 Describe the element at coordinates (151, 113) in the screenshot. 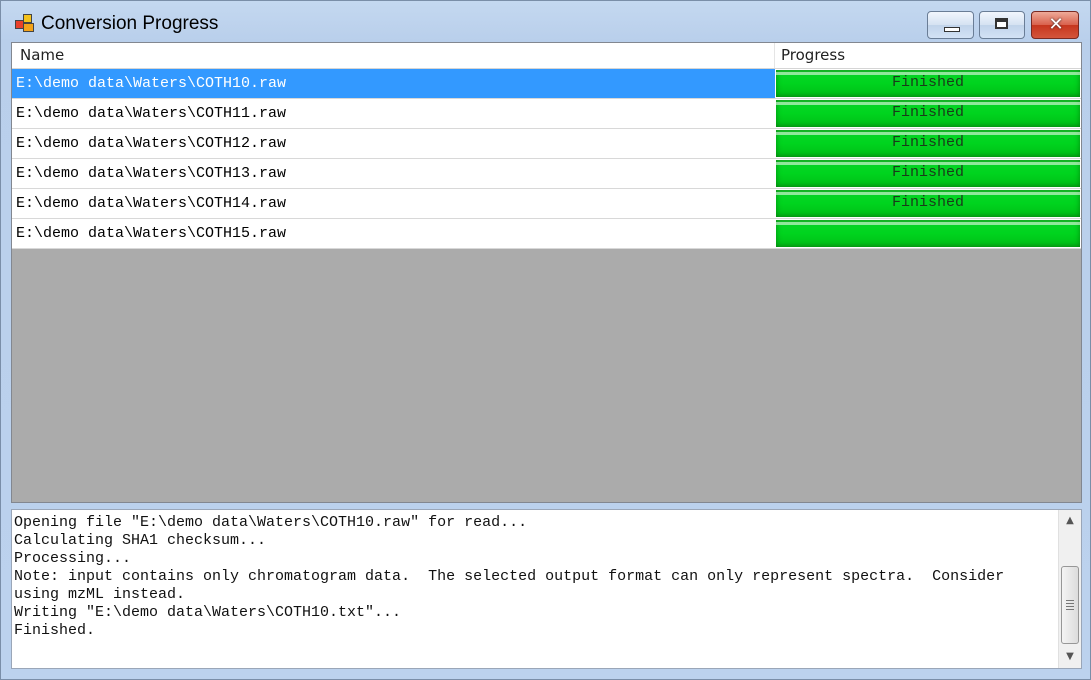

I see `file-name-cell: E:\demo data\Waters\COTH11.raw` at that location.